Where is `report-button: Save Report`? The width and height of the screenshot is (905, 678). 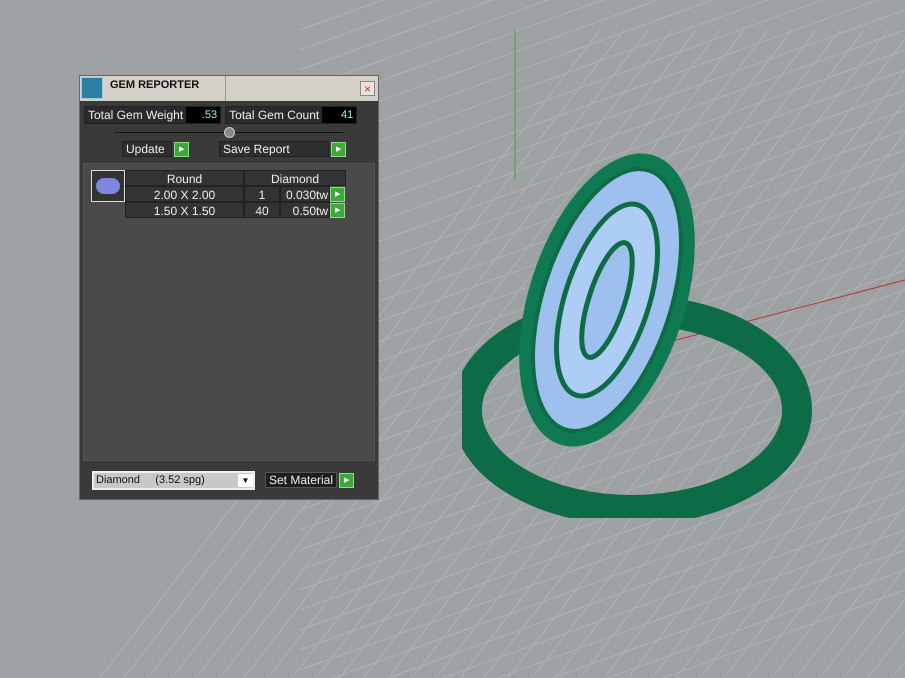
report-button: Save Report is located at coordinates (274, 149).